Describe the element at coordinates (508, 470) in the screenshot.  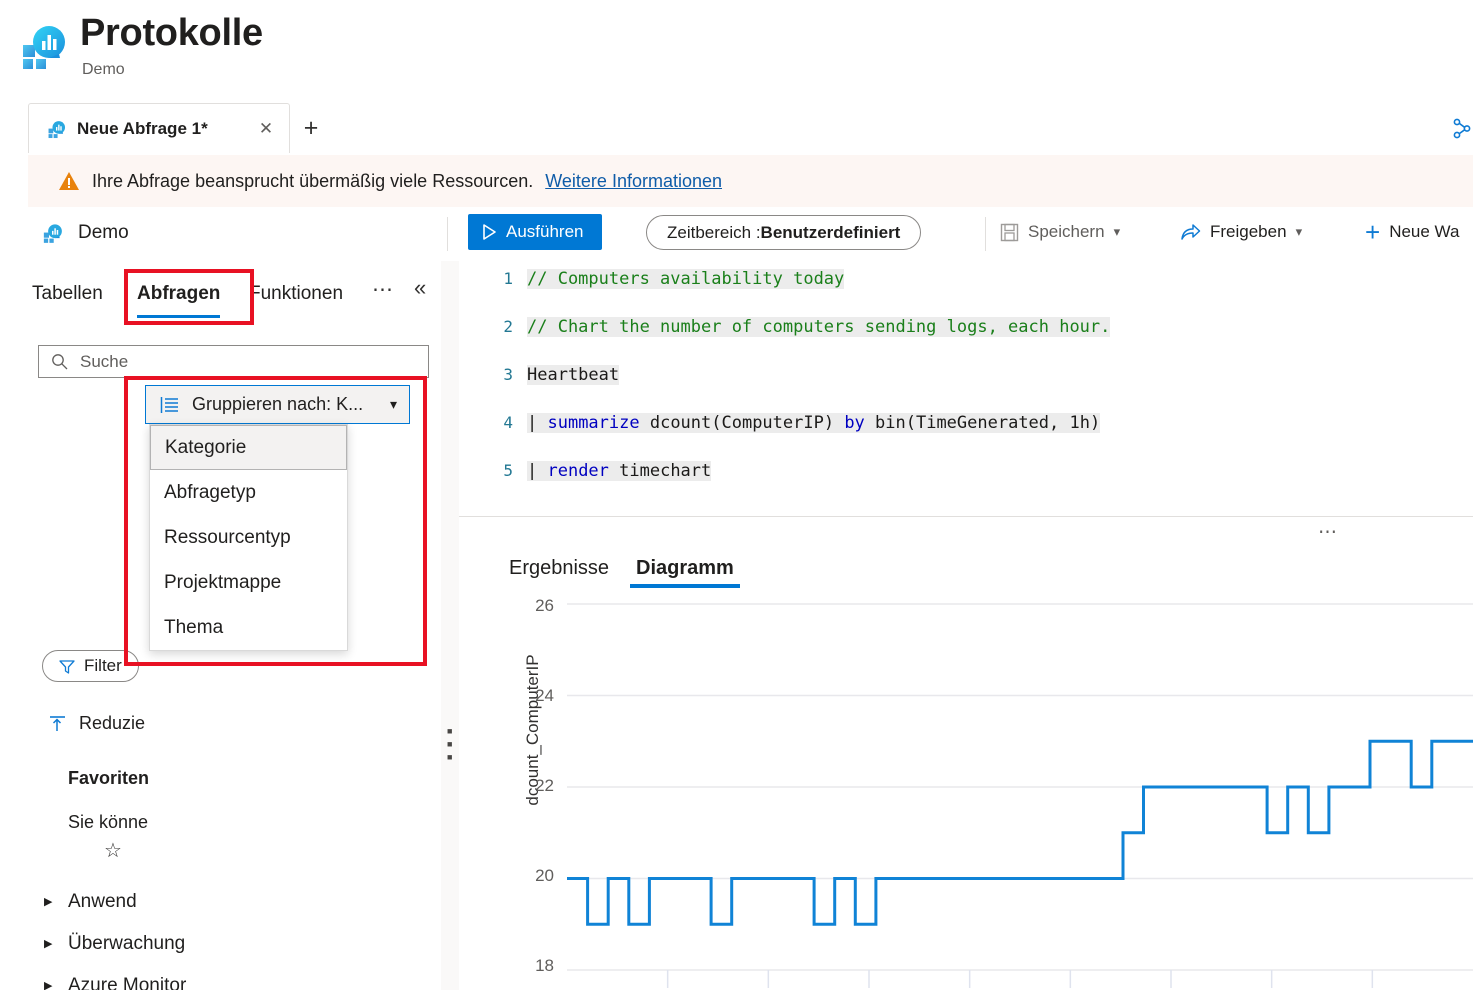
I see `line-number: 5` at that location.